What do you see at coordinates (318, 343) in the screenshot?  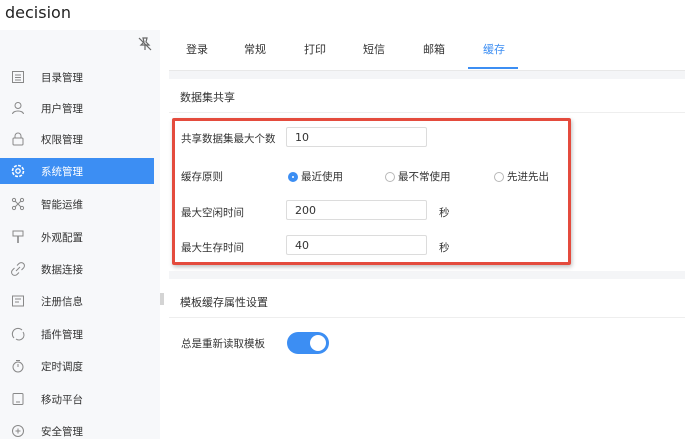 I see `toggle-knob` at bounding box center [318, 343].